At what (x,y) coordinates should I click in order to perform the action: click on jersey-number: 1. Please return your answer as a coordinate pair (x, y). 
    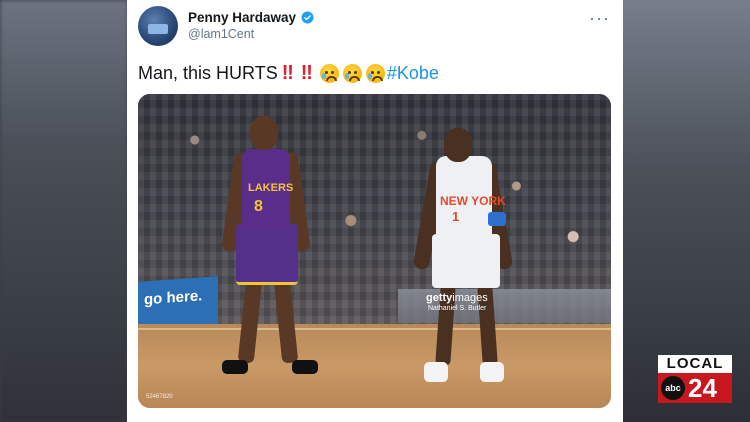
    Looking at the image, I should click on (456, 216).